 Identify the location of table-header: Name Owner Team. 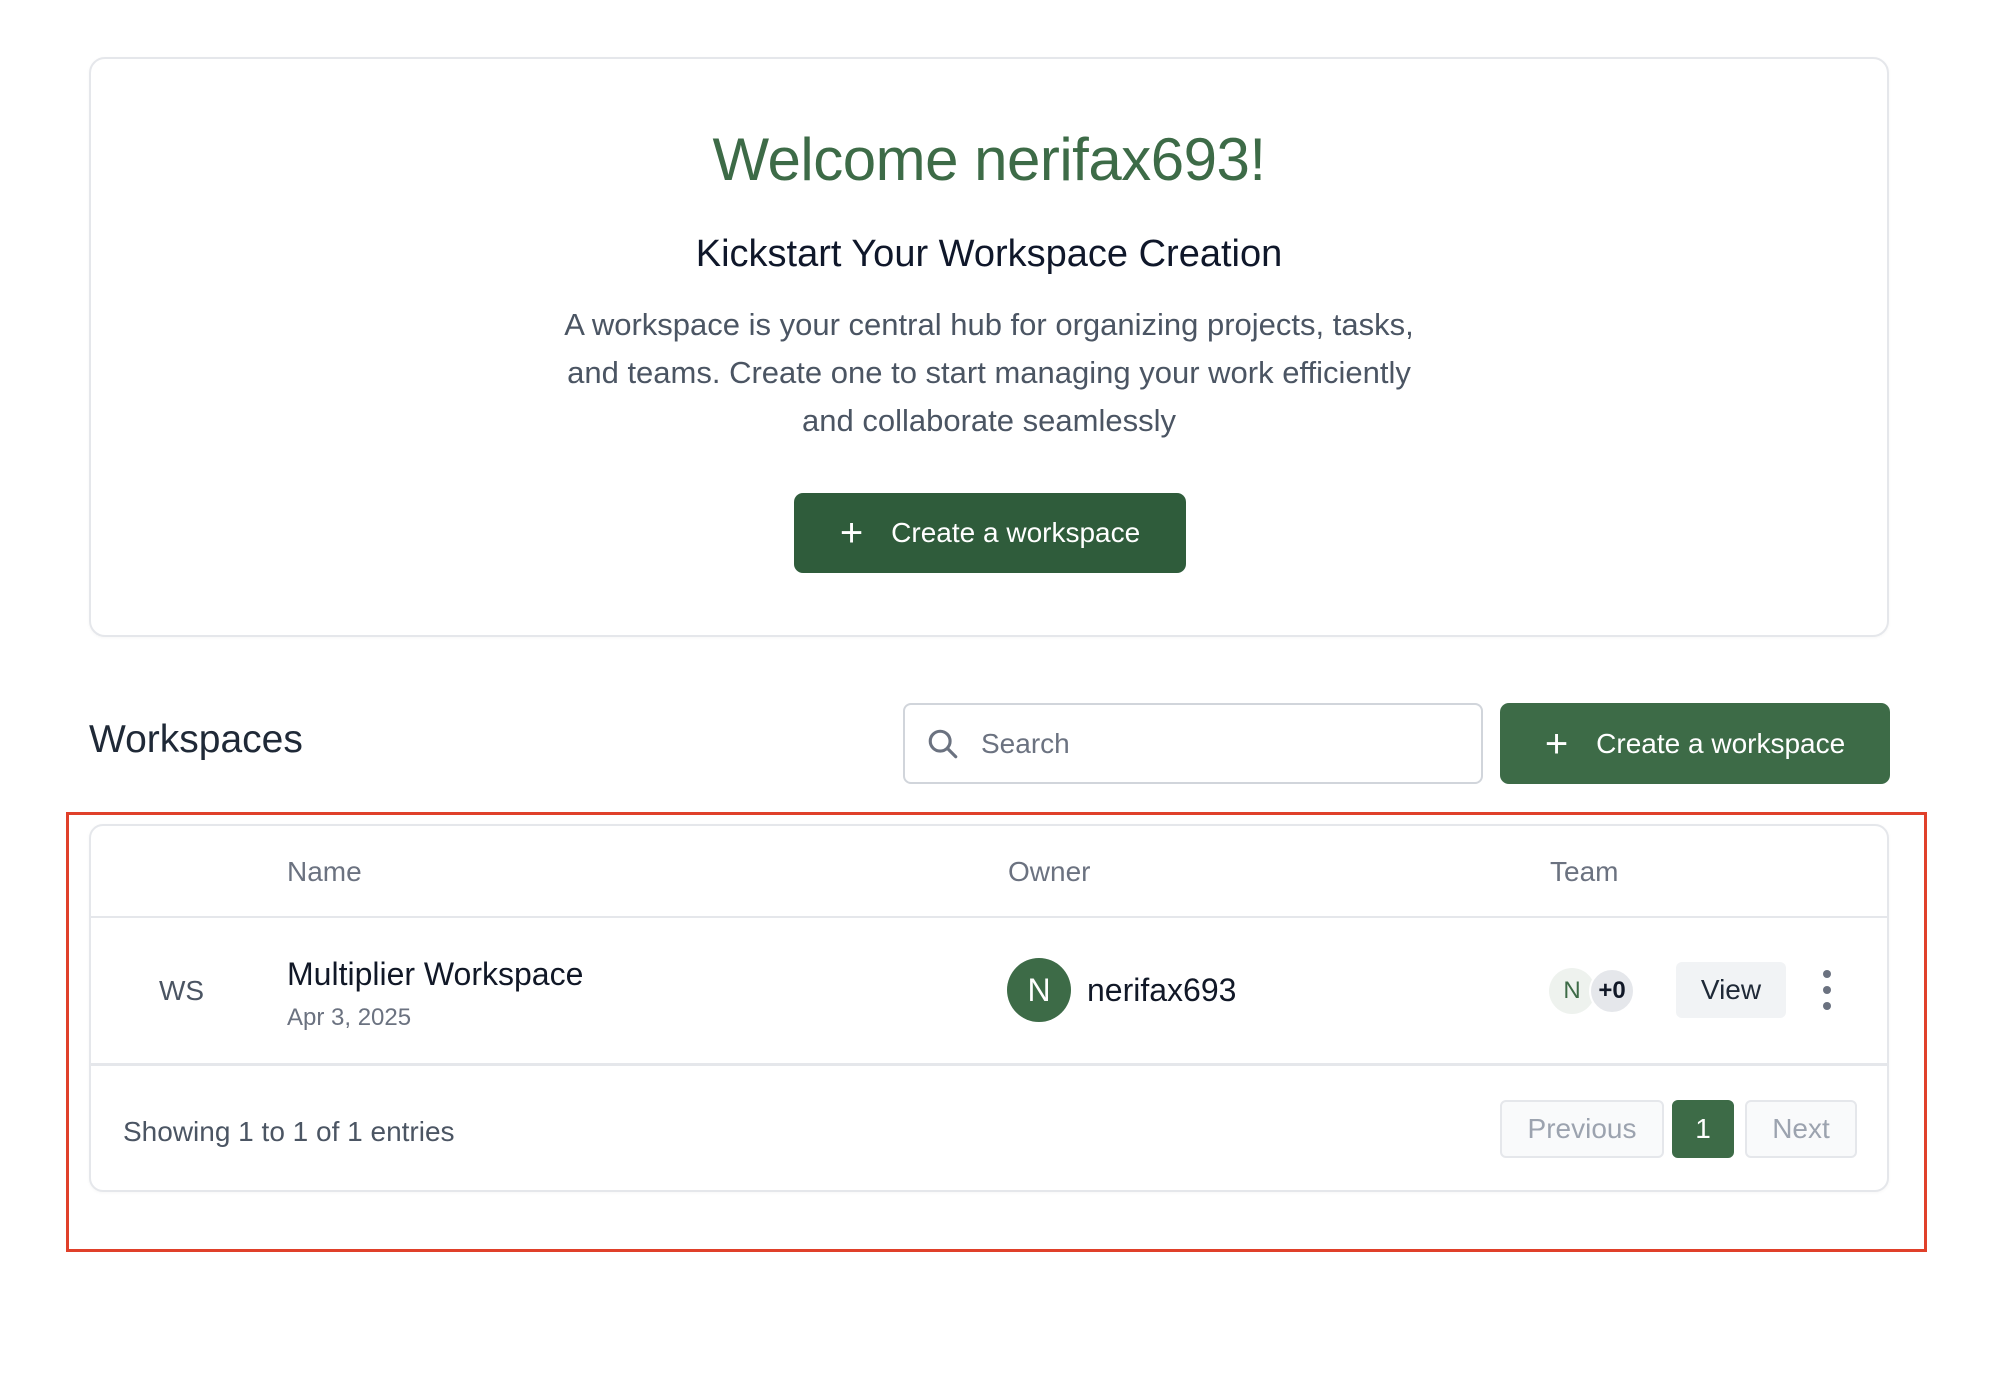
(989, 872).